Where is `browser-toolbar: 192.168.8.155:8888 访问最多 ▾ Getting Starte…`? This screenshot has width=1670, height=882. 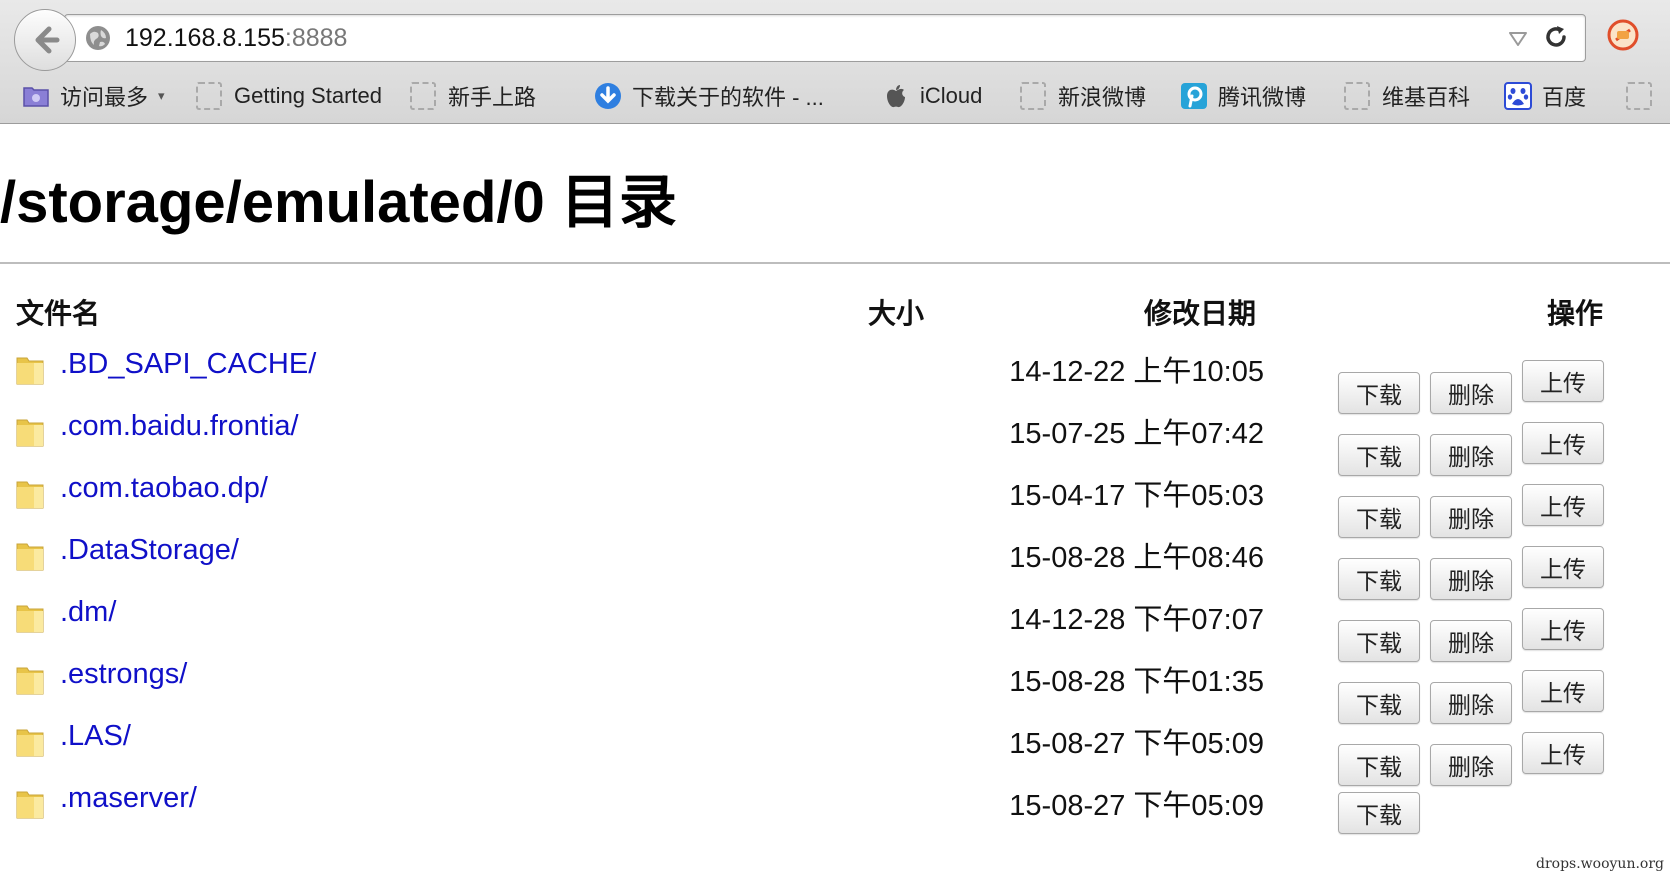
browser-toolbar: 192.168.8.155:8888 访问最多 ▾ Getting Starte… is located at coordinates (835, 62).